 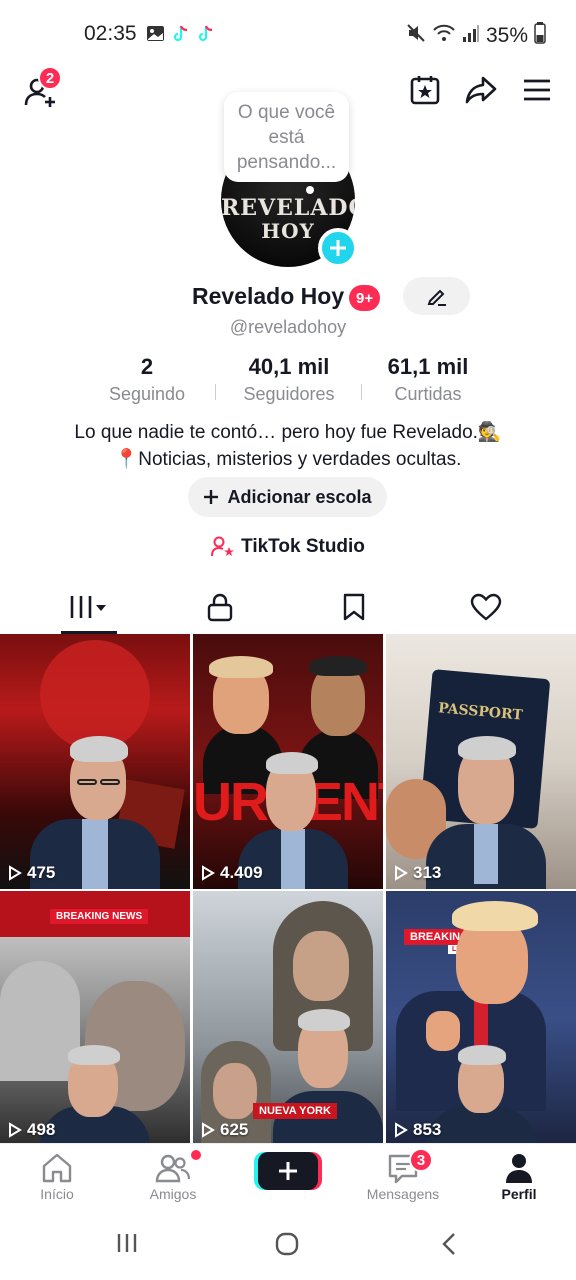 What do you see at coordinates (232, 873) in the screenshot?
I see `video-view-count: 4.409` at bounding box center [232, 873].